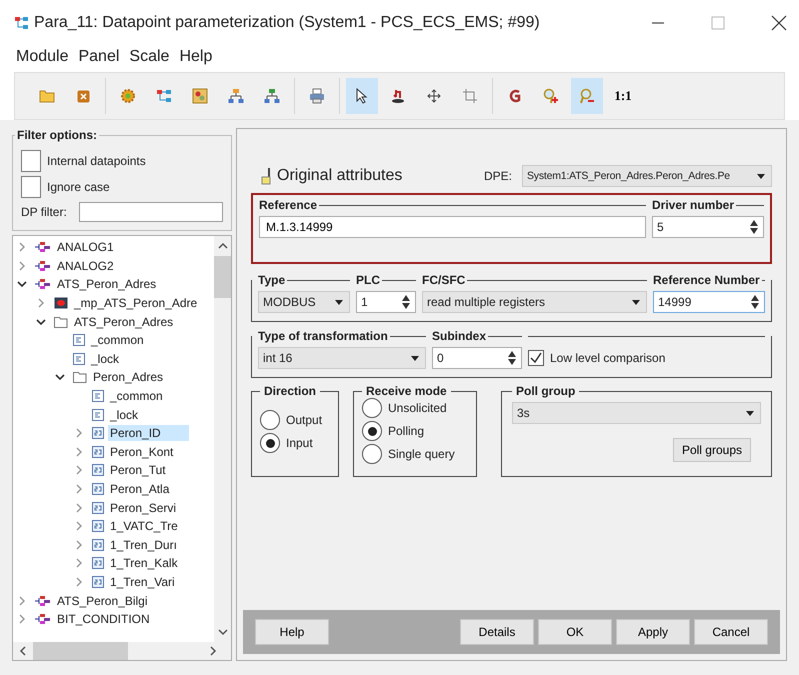 This screenshot has height=675, width=799. What do you see at coordinates (61, 303) in the screenshot?
I see `master-datapoint-icon` at bounding box center [61, 303].